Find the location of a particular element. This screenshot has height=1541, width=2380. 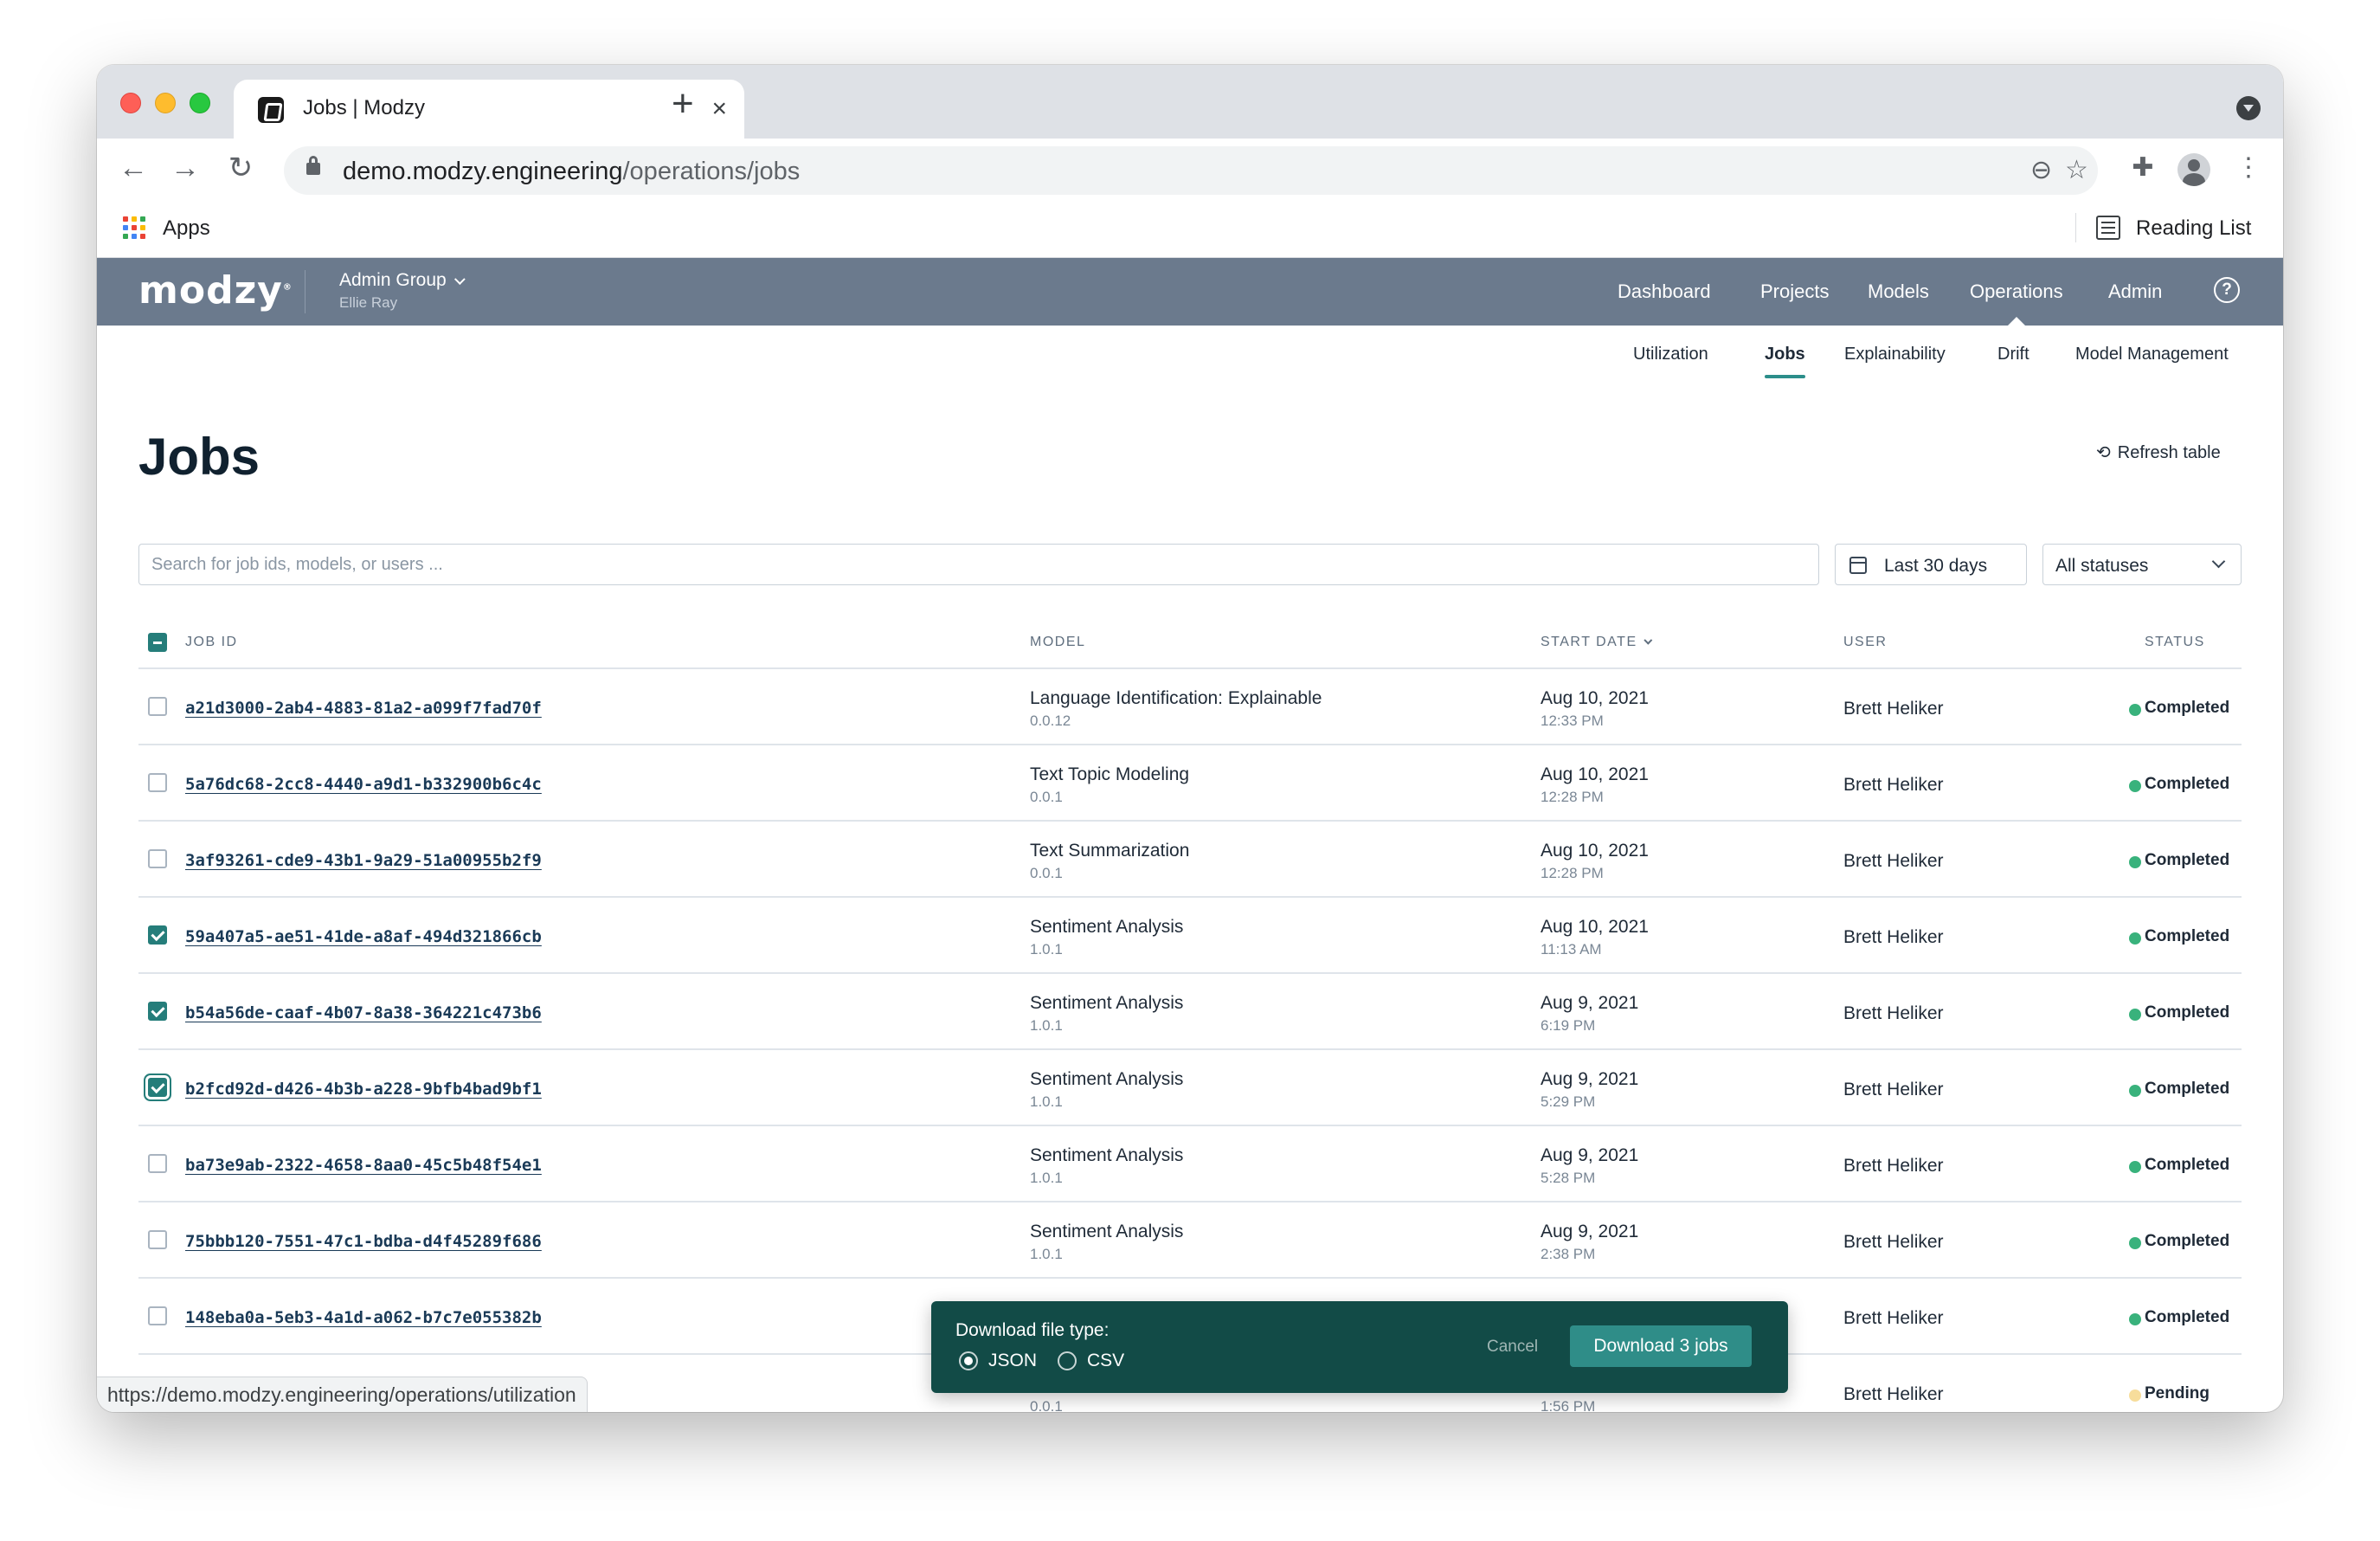

job-id-link: 59a407a5-ae51-41de-a8af-494d321866cb is located at coordinates (363, 937).